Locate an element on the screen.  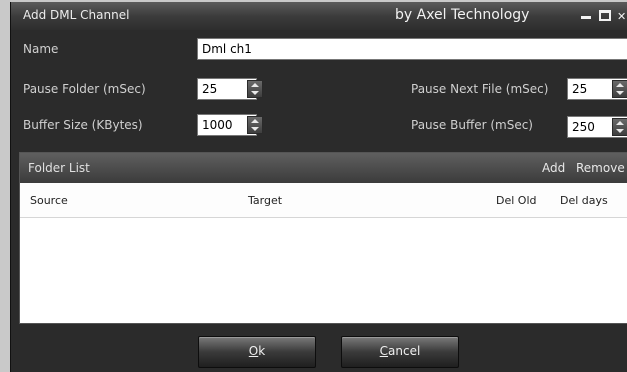
close-icon: ✕ is located at coordinates (621, 16).